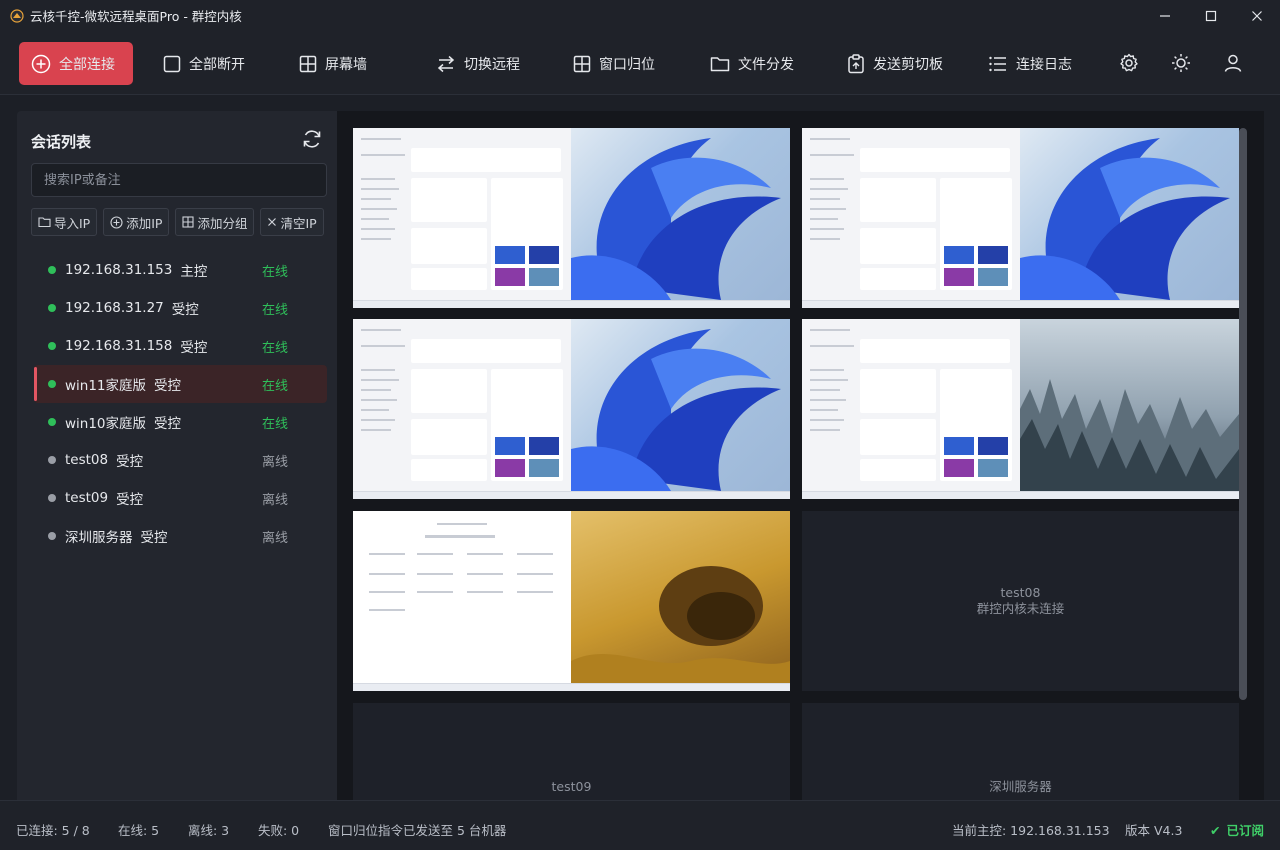 The image size is (1280, 850). Describe the element at coordinates (582, 63) in the screenshot. I see `window-grid-icon` at that location.